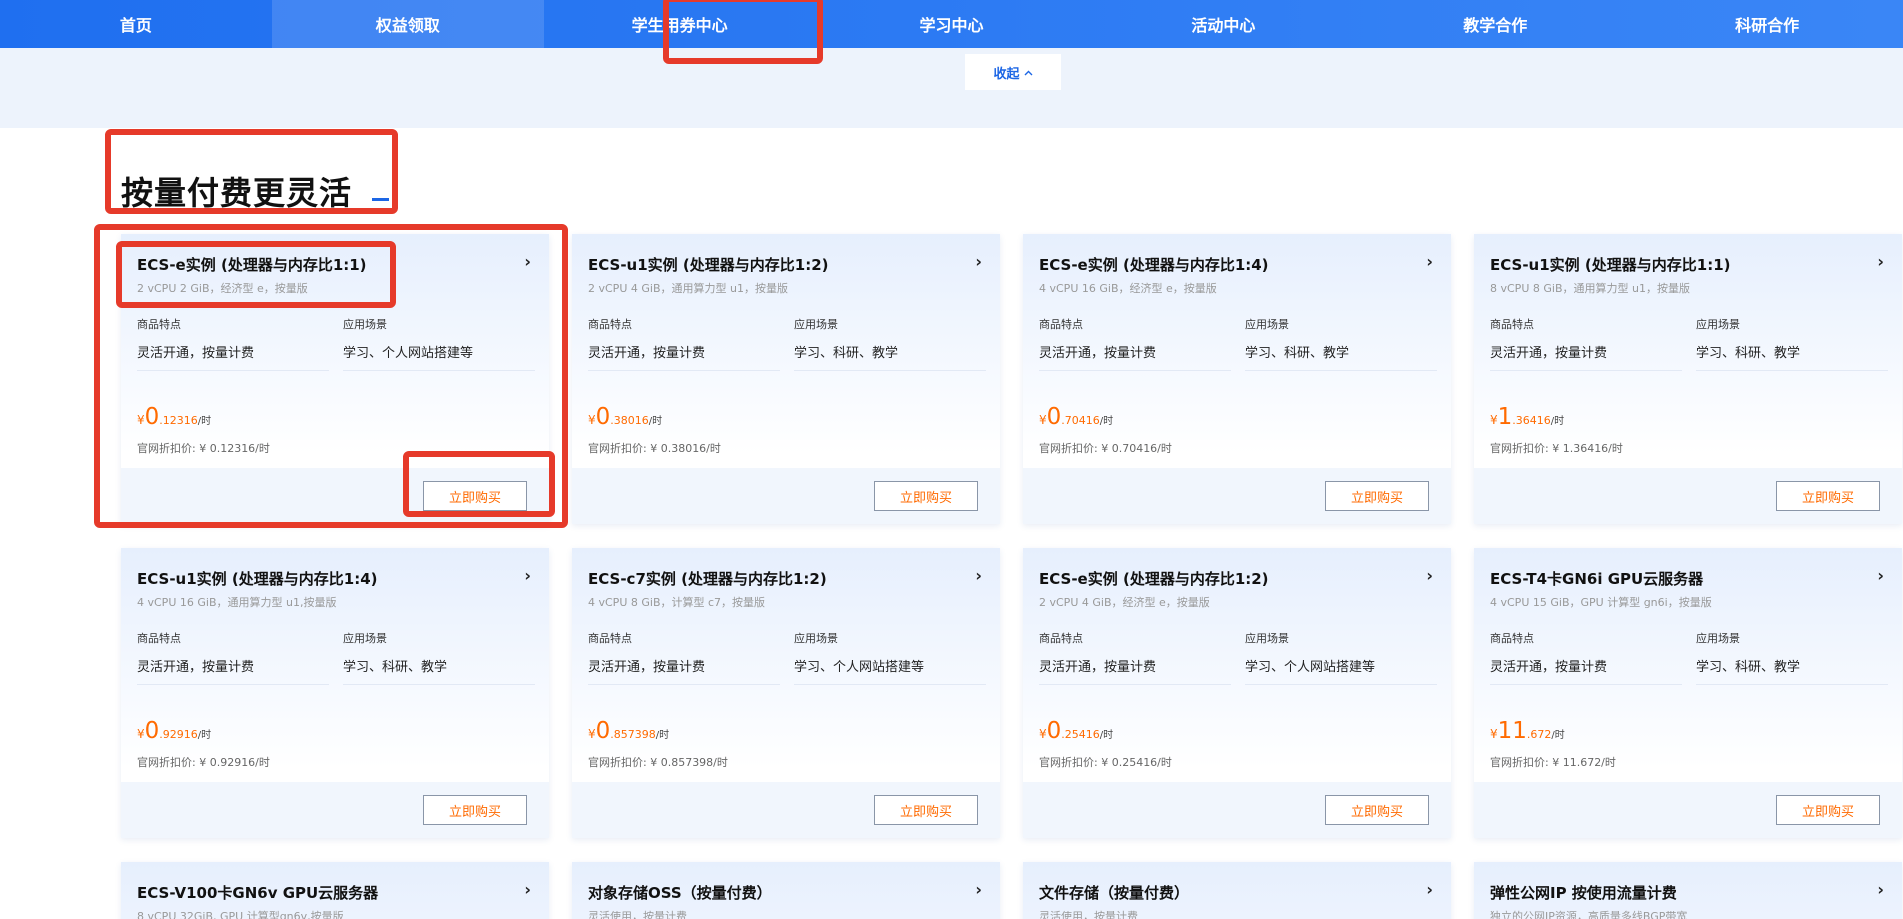 This screenshot has width=1903, height=919. Describe the element at coordinates (257, 579) in the screenshot. I see `product-name: ECS-u1实例 (处理器与内存比1:4)` at that location.